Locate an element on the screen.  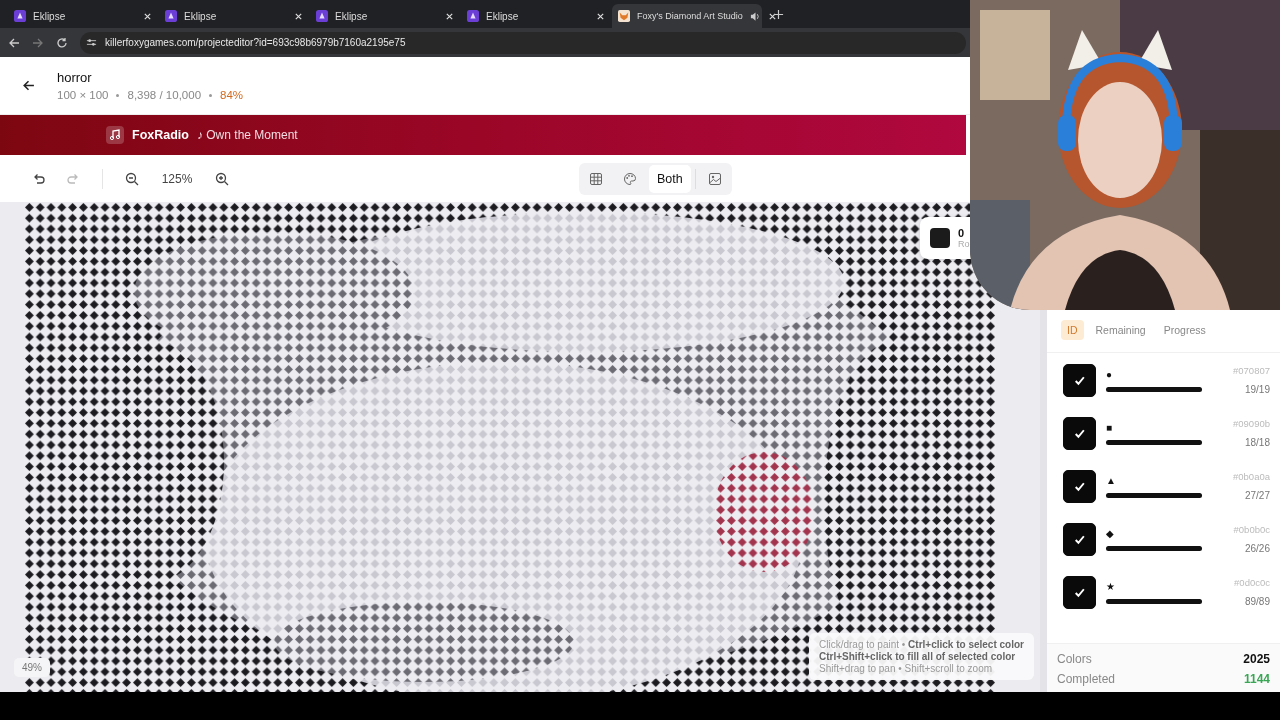
zoom-level: 125% is located at coordinates (177, 178).